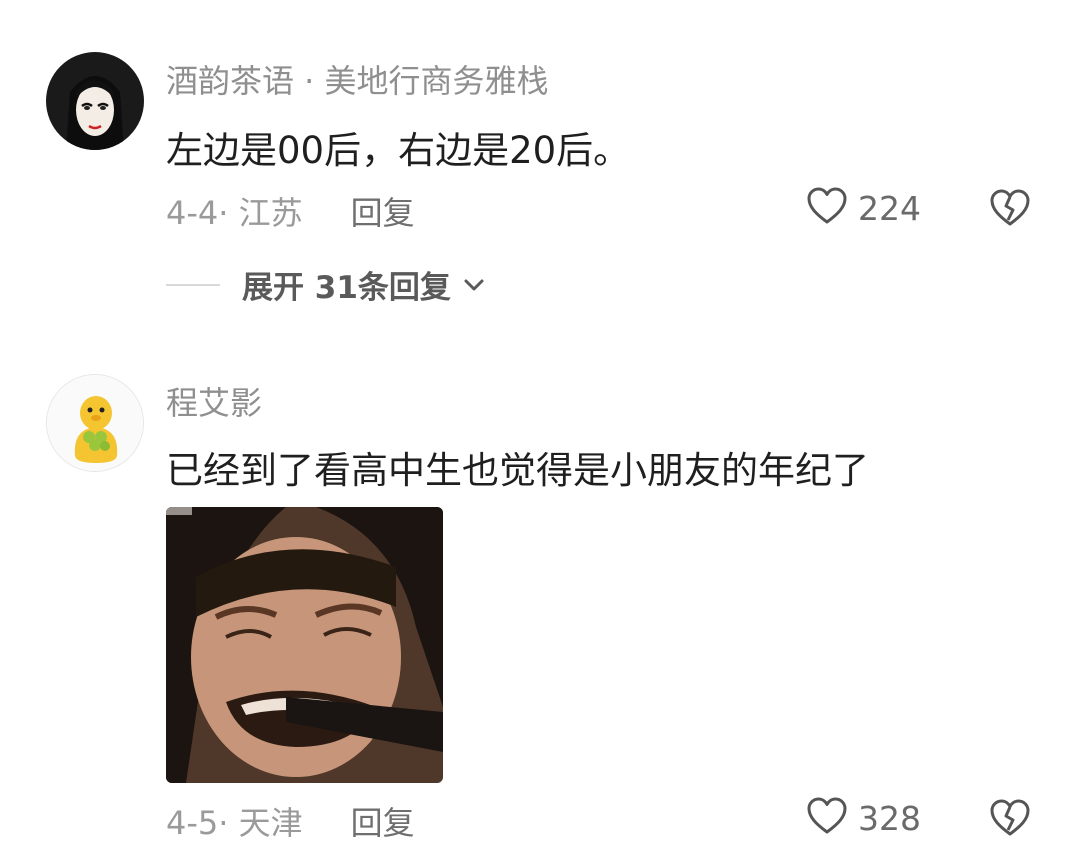 The width and height of the screenshot is (1080, 849). Describe the element at coordinates (357, 79) in the screenshot. I see `comment-author: 酒韵茶语 · 美地行商务雅栈` at that location.